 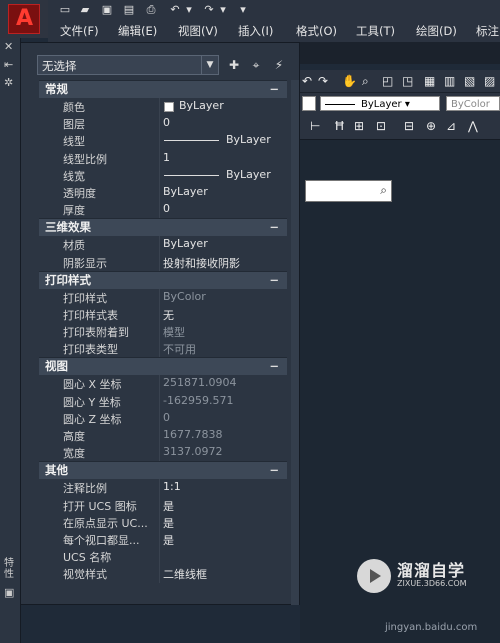 What do you see at coordinates (198, 31) in the screenshot?
I see `menu-view: 视图(V)` at bounding box center [198, 31].